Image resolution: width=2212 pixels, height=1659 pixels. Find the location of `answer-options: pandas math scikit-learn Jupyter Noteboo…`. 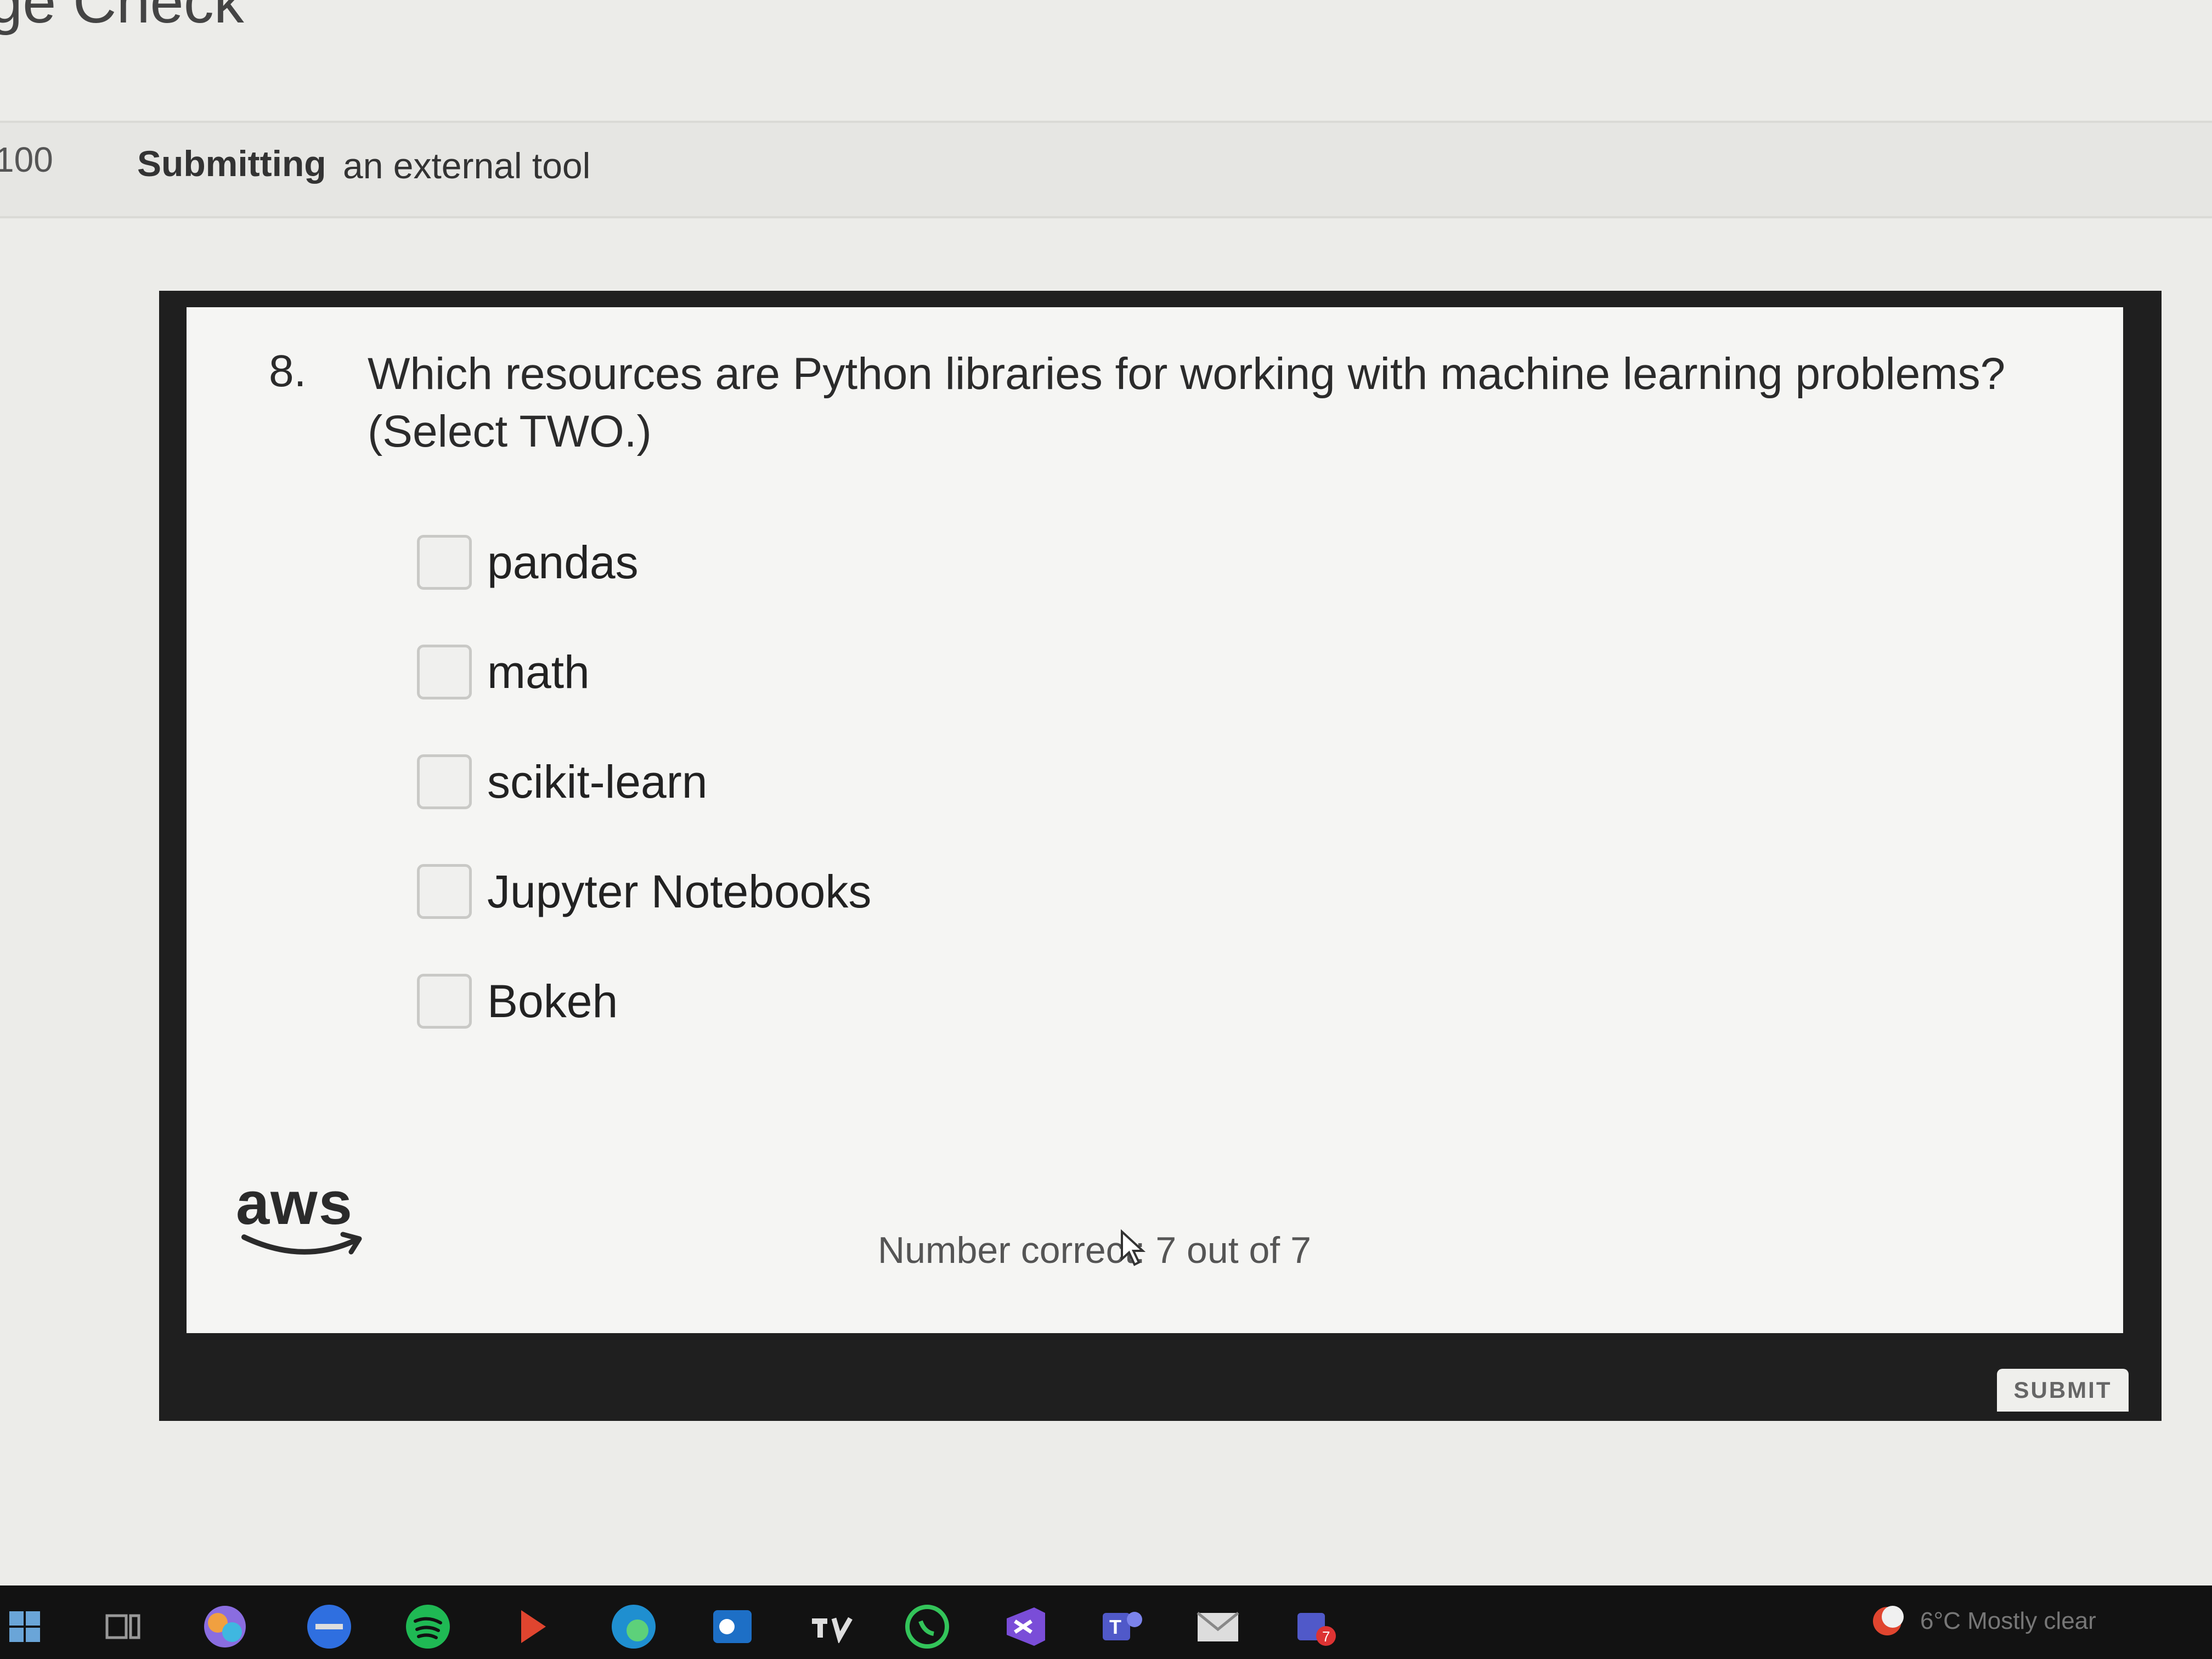

answer-options: pandas math scikit-learn Jupyter Noteboo… is located at coordinates (644, 806).